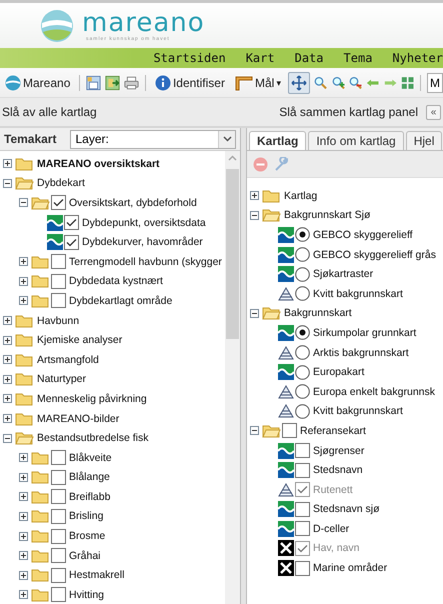  What do you see at coordinates (38, 83) in the screenshot?
I see `mareano-button: Mareano` at bounding box center [38, 83].